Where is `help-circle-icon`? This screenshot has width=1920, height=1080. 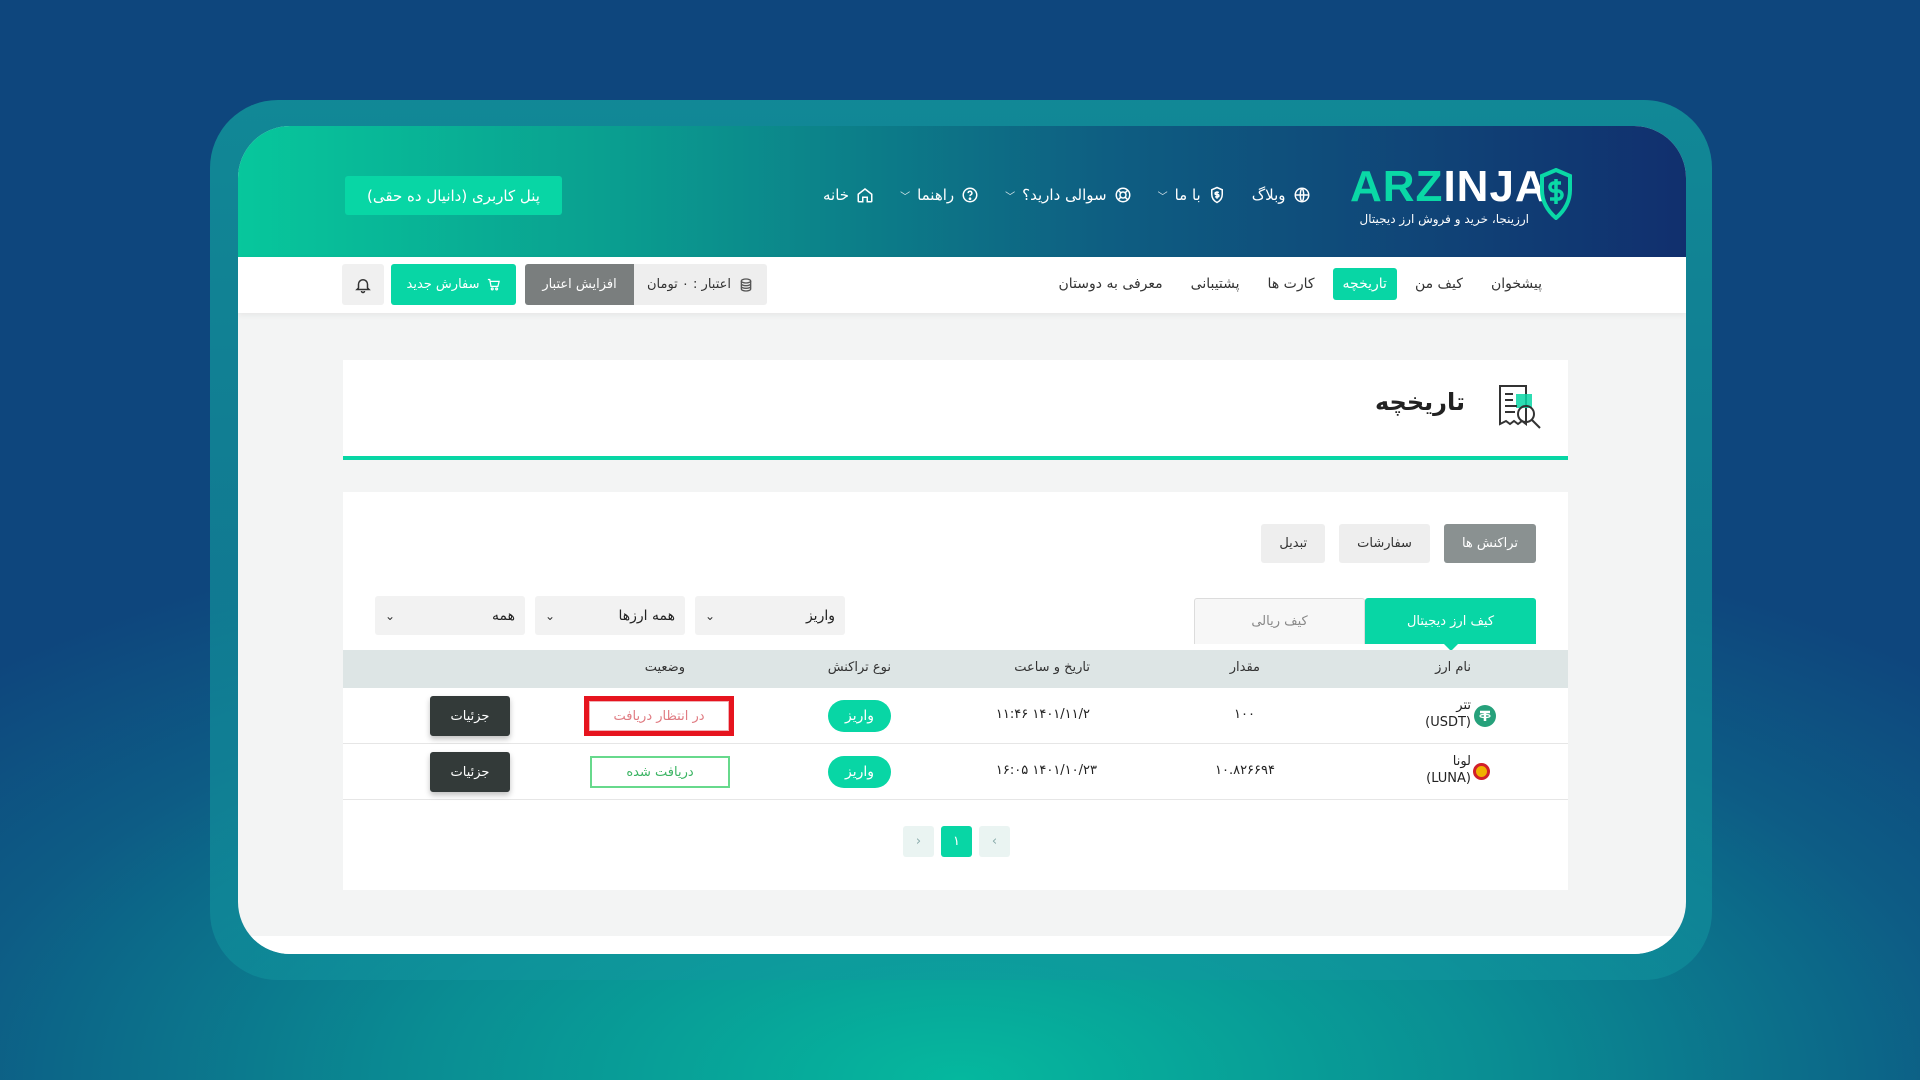
help-circle-icon is located at coordinates (970, 195).